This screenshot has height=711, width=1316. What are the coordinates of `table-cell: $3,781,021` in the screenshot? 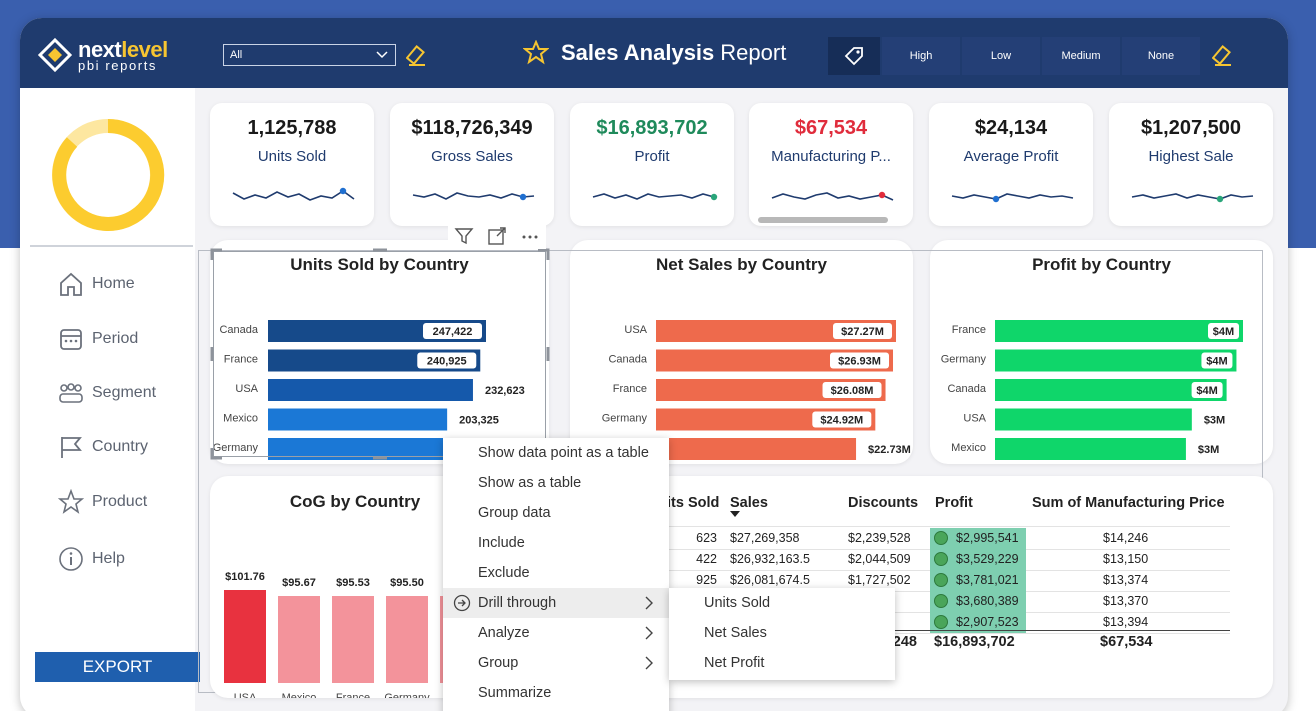 It's located at (987, 580).